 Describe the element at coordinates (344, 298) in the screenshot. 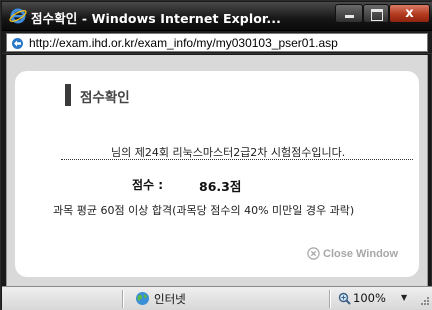

I see `zoom-magnifier-icon` at that location.